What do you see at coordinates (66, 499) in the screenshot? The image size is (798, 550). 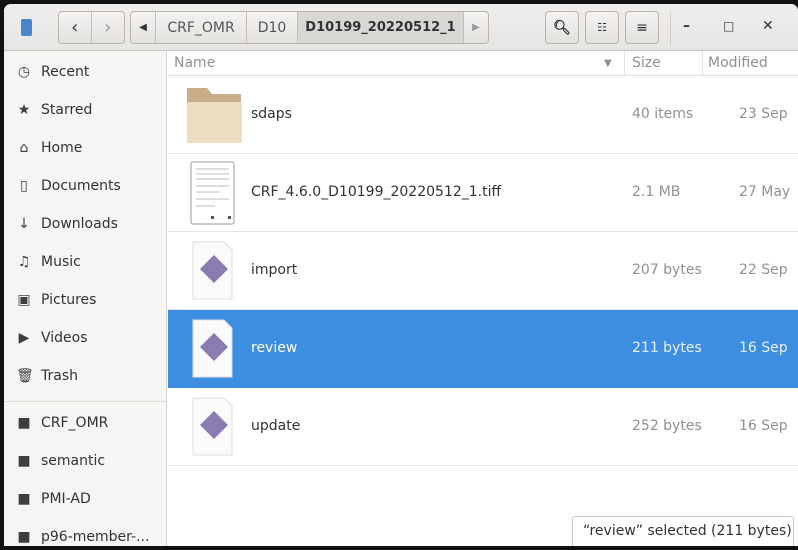 I see `sidebar-label: PMI-AD` at bounding box center [66, 499].